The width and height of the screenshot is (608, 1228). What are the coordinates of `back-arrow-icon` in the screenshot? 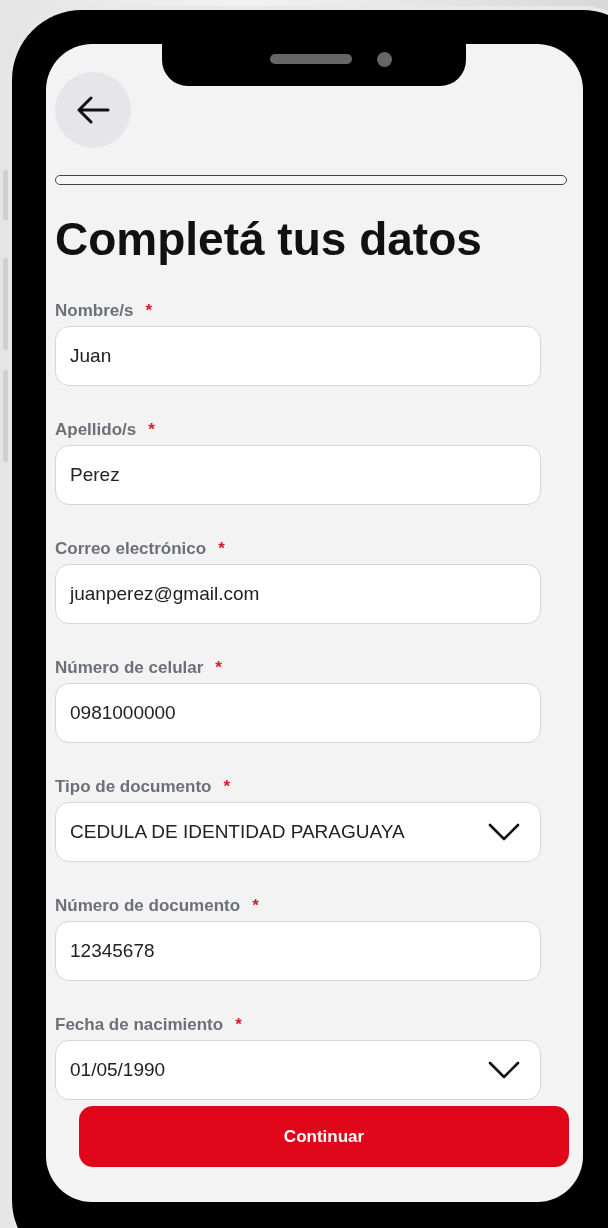 It's located at (93, 110).